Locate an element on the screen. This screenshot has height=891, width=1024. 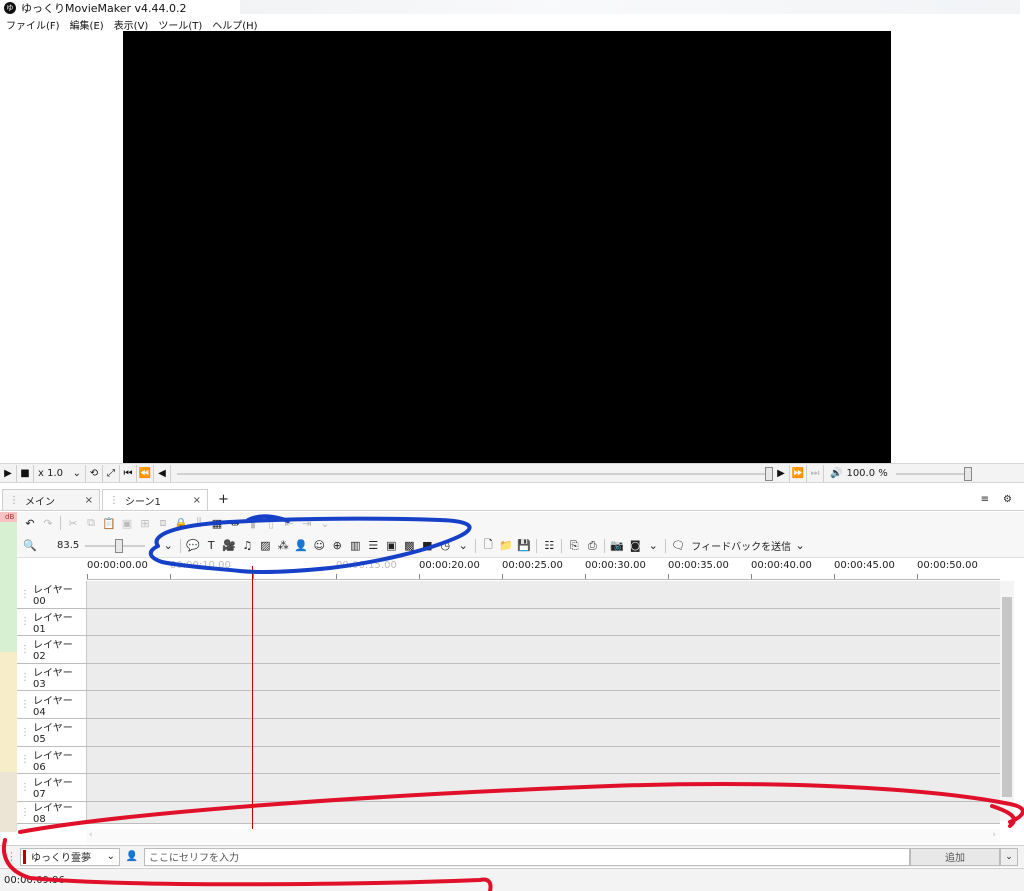
split-icon: ⫼ is located at coordinates (199, 523).